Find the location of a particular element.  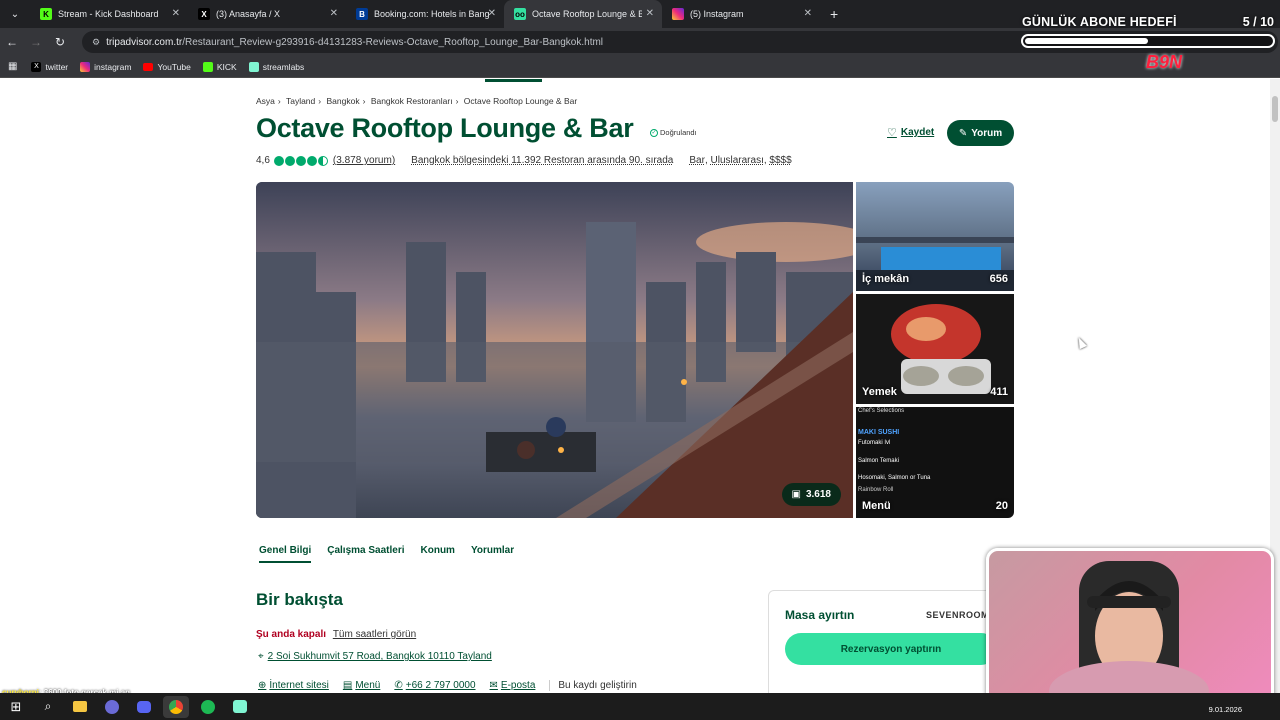

bookmark-label: YouTube is located at coordinates (174, 66).